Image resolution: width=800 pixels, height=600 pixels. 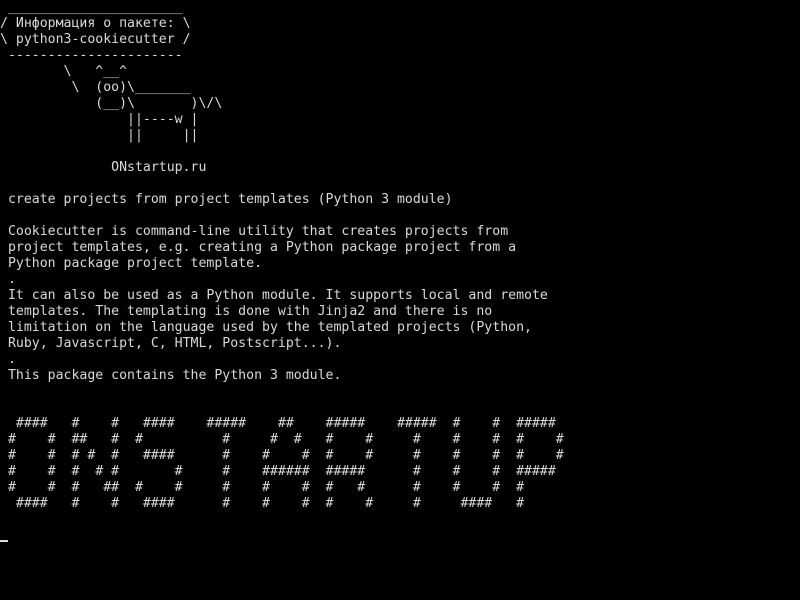 What do you see at coordinates (99, 119) in the screenshot?
I see `cow-art-line: ||----w |` at bounding box center [99, 119].